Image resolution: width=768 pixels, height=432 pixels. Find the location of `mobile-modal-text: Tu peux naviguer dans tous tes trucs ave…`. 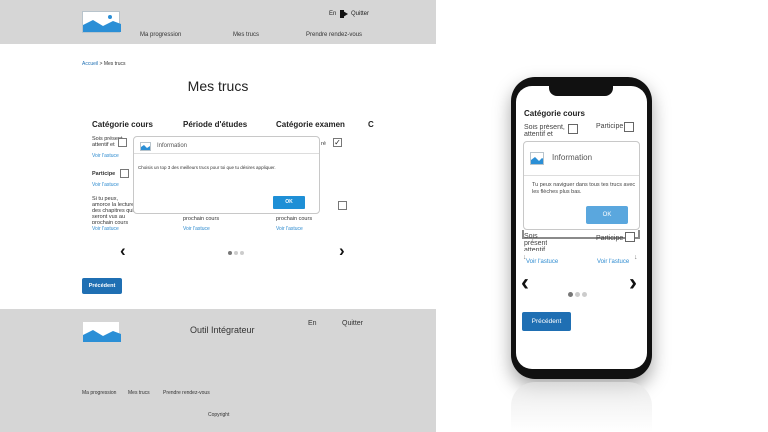

mobile-modal-text: Tu peux naviguer dans tous tes trucs ave… is located at coordinates (584, 188).